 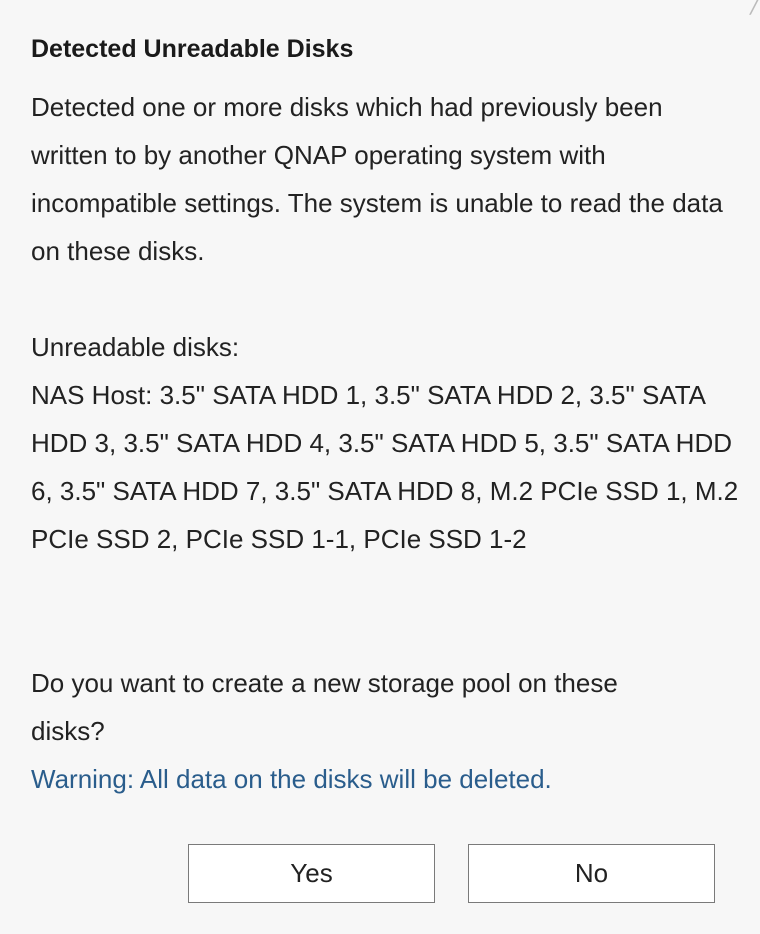 What do you see at coordinates (753, 7) in the screenshot?
I see `close-icon: ╱` at bounding box center [753, 7].